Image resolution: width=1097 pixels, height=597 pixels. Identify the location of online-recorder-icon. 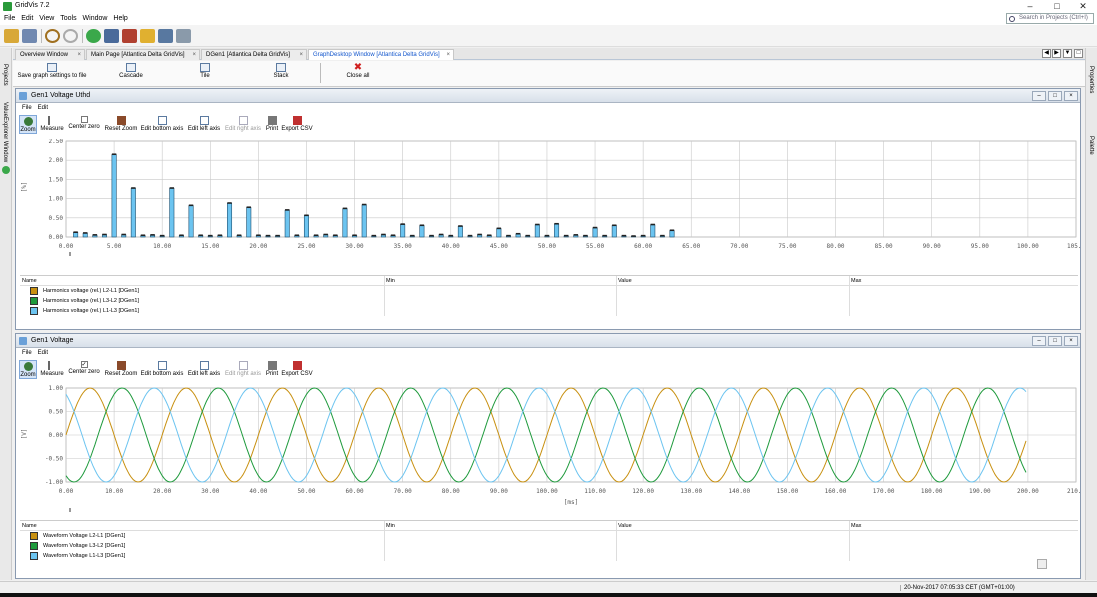
(93, 36).